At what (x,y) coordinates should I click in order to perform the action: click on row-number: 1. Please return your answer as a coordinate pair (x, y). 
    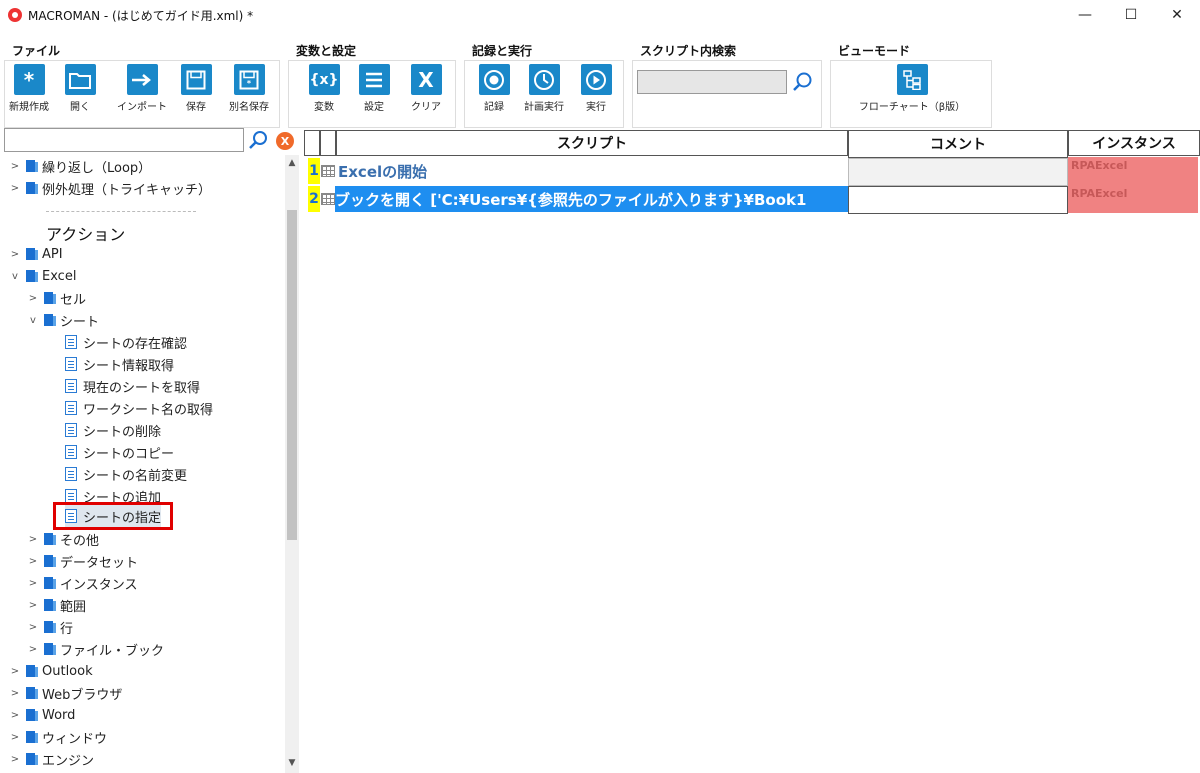
    Looking at the image, I should click on (314, 171).